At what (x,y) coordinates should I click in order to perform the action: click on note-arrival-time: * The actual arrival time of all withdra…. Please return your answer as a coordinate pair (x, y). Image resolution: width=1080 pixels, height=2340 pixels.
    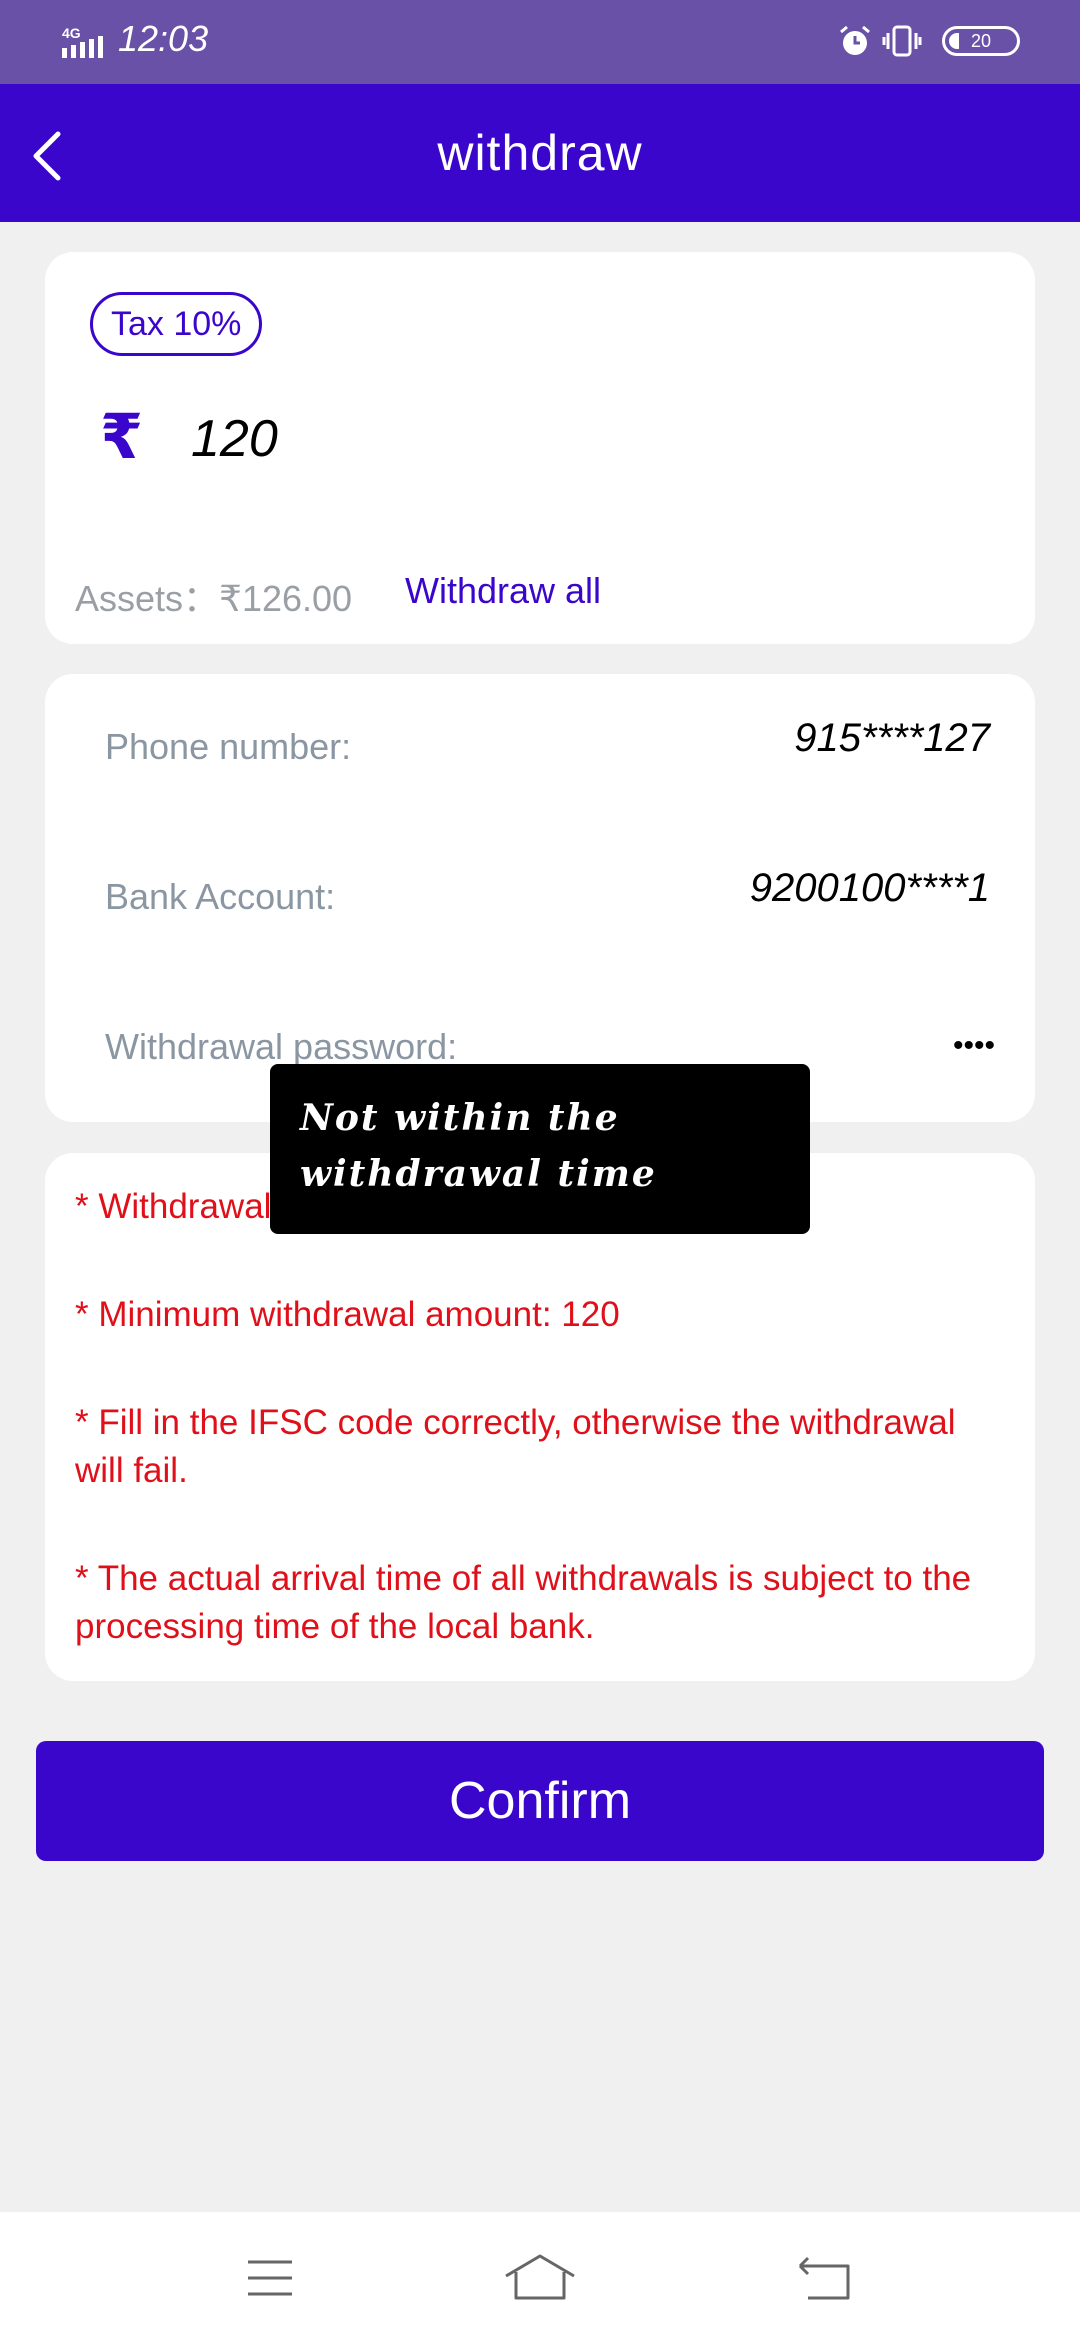
    Looking at the image, I should click on (523, 1602).